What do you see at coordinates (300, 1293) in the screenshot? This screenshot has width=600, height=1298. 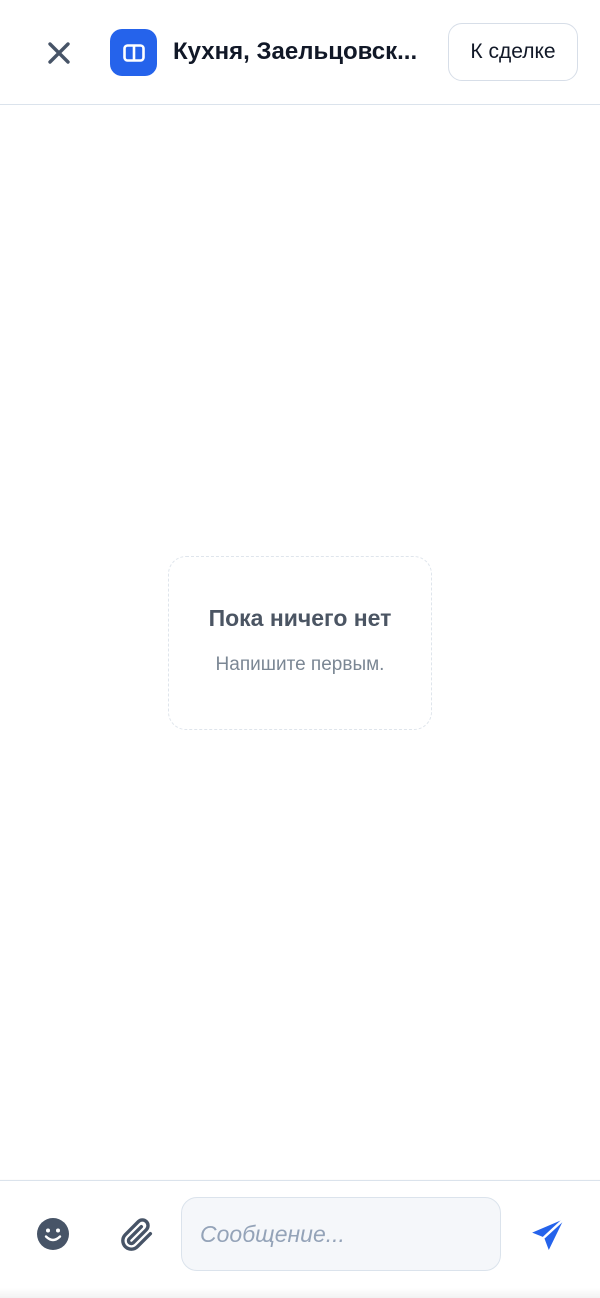 I see `composer-shadow` at bounding box center [300, 1293].